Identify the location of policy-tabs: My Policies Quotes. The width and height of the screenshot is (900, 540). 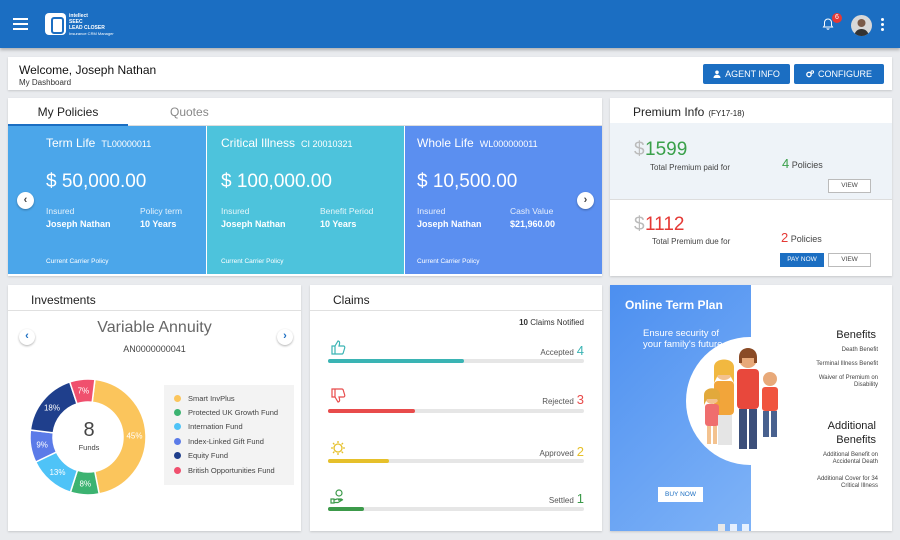
(305, 112).